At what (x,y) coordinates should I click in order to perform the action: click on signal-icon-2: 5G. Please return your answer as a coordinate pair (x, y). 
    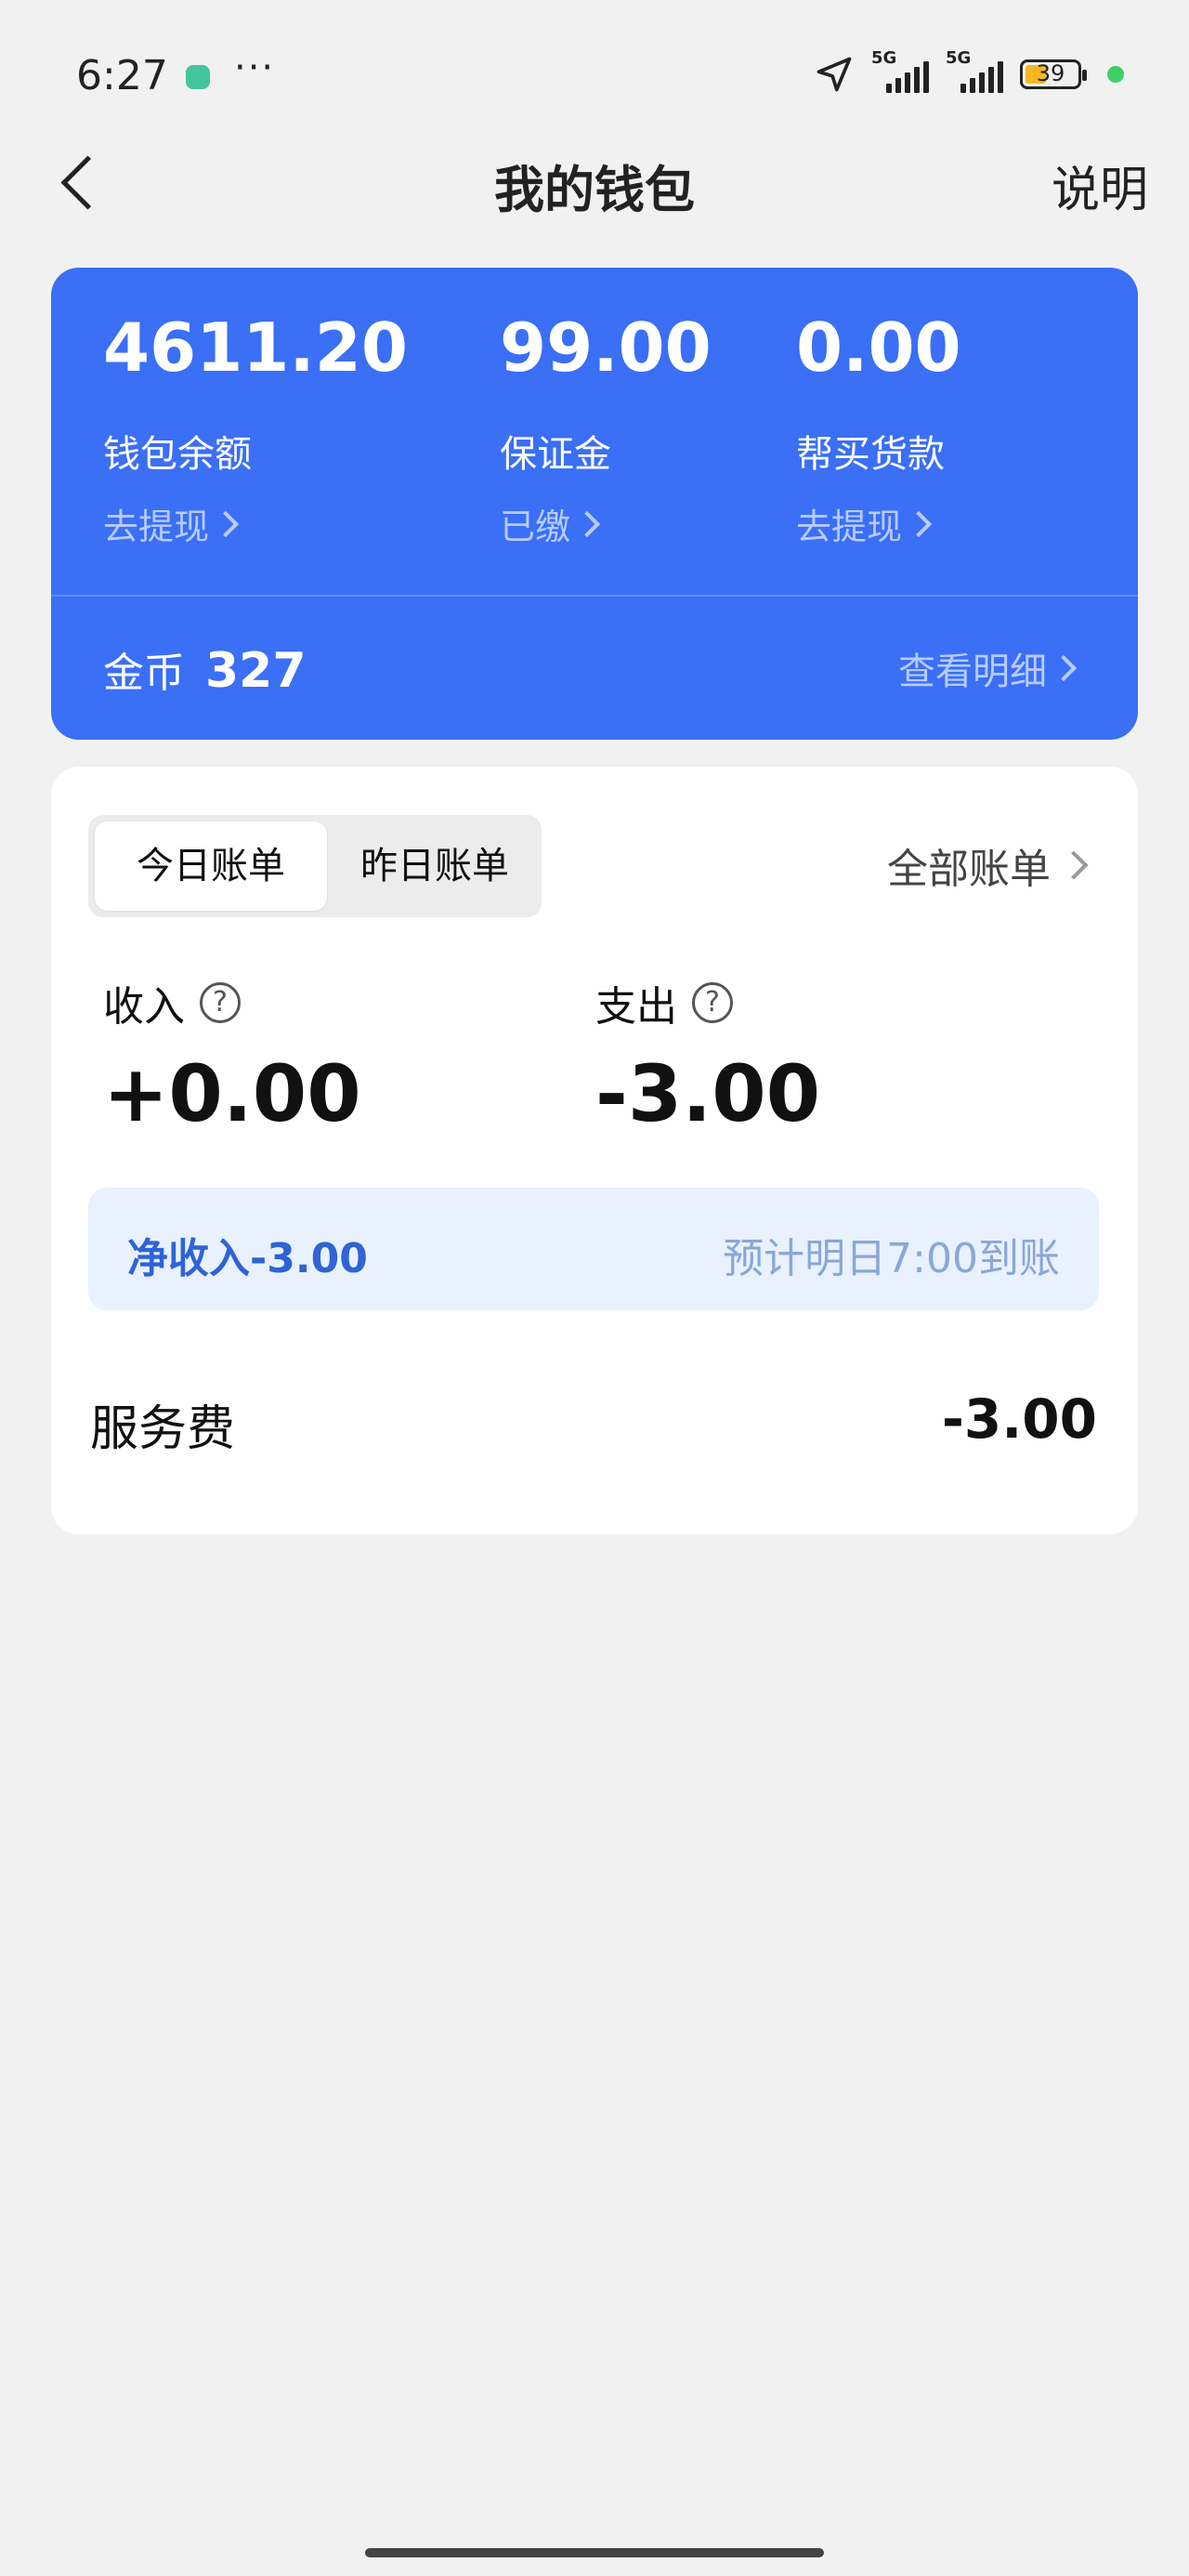
    Looking at the image, I should click on (974, 70).